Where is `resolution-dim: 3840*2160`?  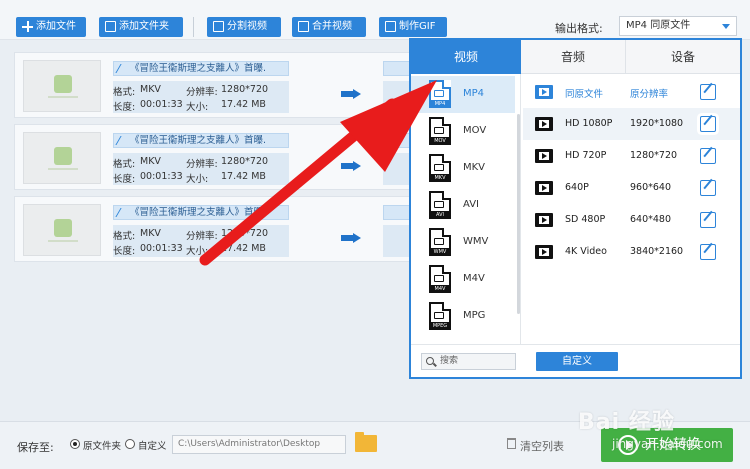
resolution-dim: 3840*2160 is located at coordinates (657, 251).